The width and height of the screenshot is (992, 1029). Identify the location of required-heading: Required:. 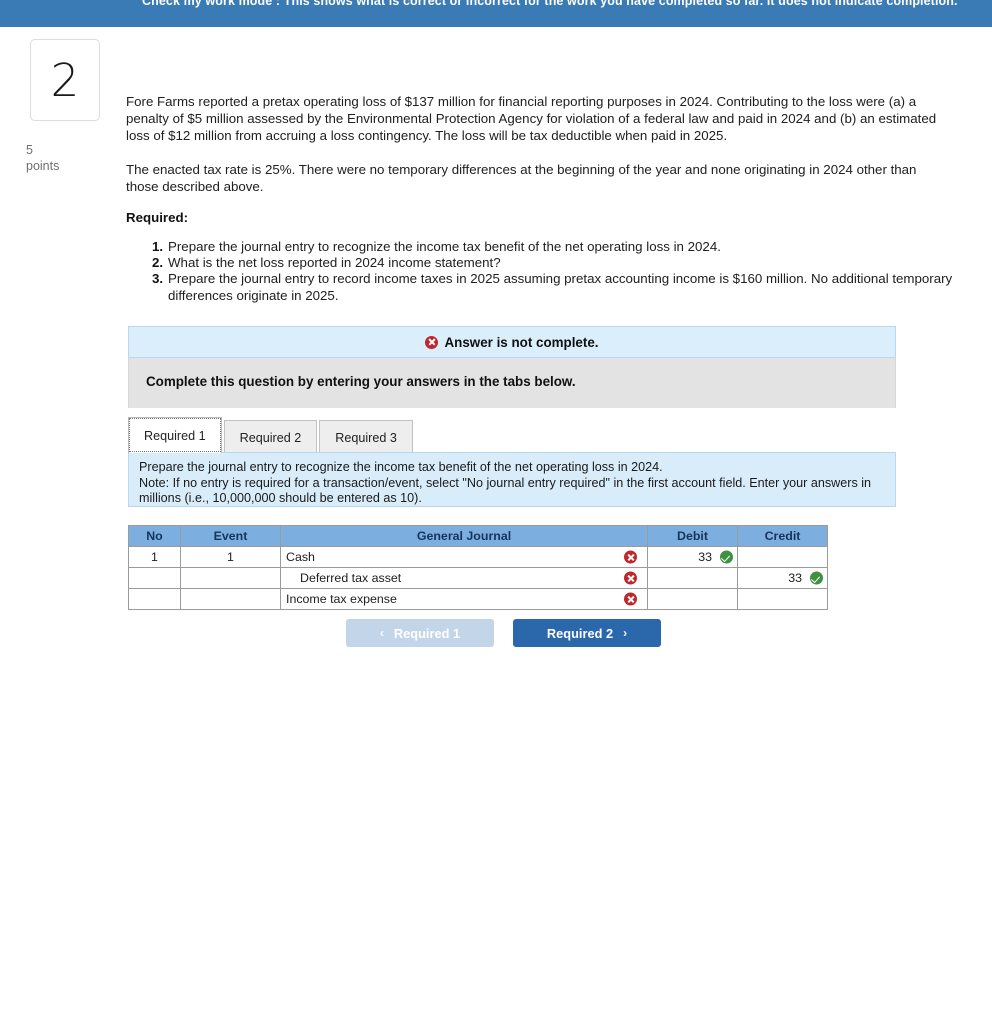
(157, 217).